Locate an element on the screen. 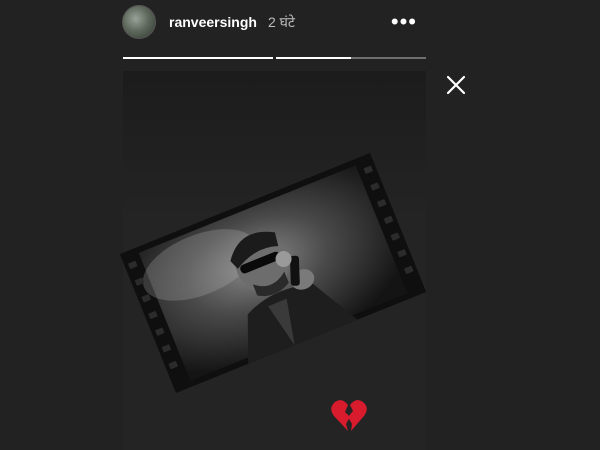 The height and width of the screenshot is (450, 600). close-icon is located at coordinates (456, 85).